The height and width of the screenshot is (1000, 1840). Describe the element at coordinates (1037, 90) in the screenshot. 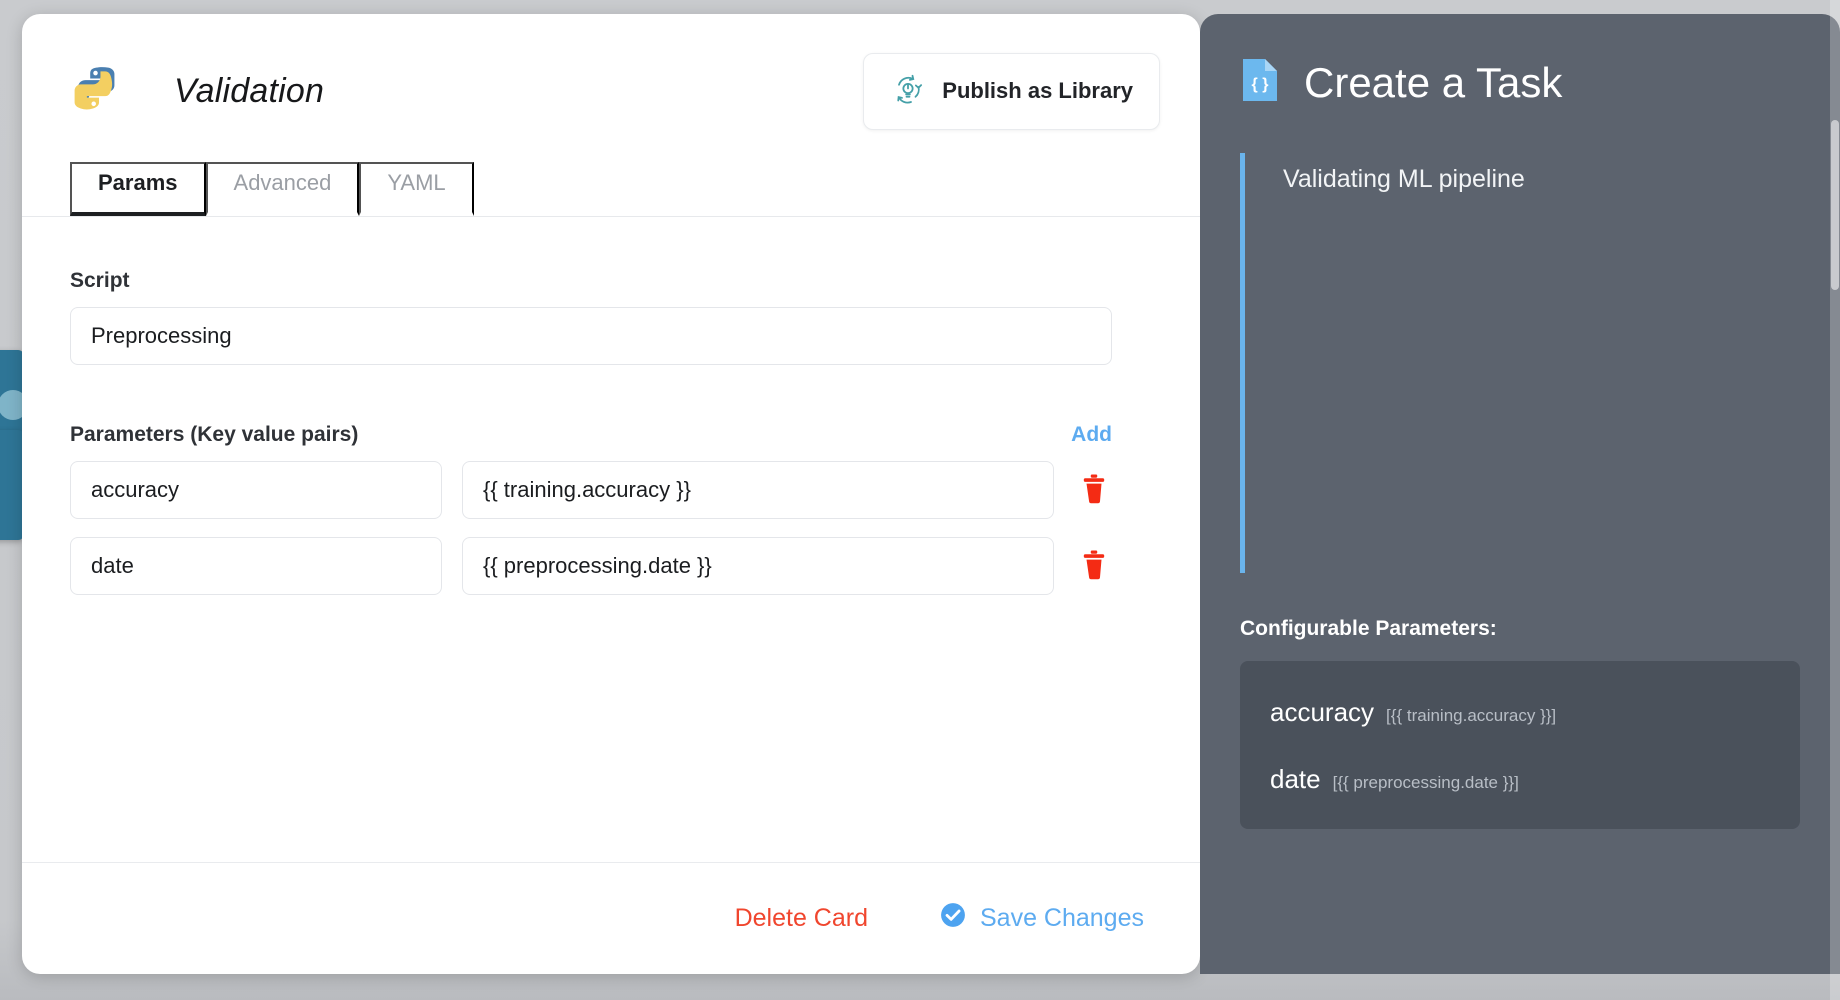

I see `publish-as-library-label: Publish as Library` at that location.